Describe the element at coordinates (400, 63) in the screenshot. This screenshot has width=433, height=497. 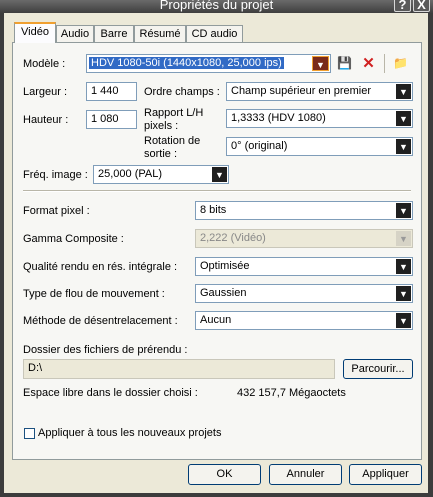
I see `folder-icon: 📁` at that location.